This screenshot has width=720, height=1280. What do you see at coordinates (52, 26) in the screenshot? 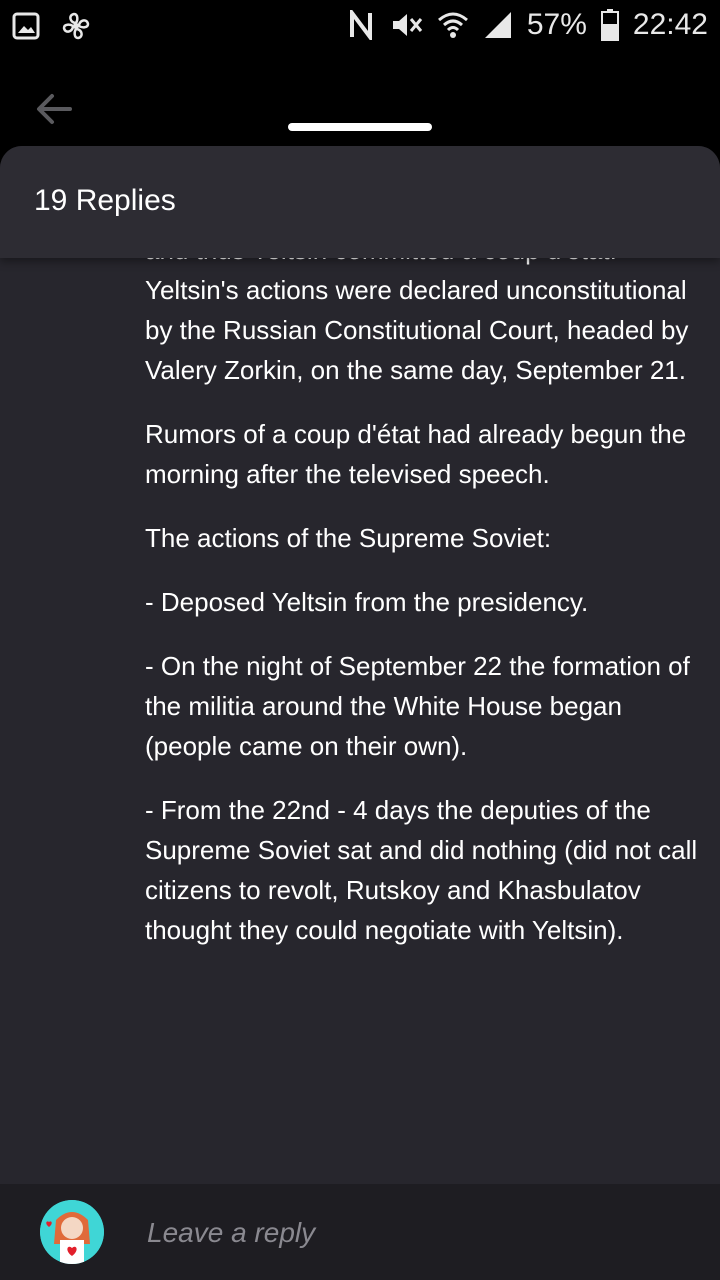
I see `status-left-icons` at bounding box center [52, 26].